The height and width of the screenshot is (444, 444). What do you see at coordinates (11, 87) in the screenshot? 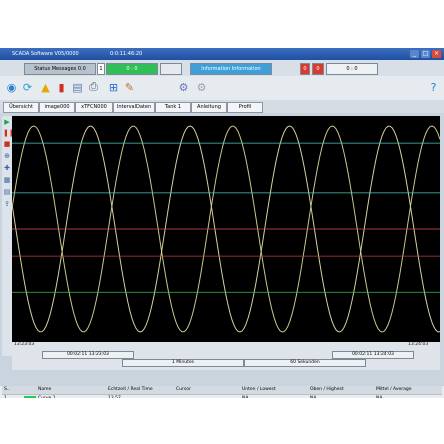
I see `home-icon: ◉` at bounding box center [11, 87].